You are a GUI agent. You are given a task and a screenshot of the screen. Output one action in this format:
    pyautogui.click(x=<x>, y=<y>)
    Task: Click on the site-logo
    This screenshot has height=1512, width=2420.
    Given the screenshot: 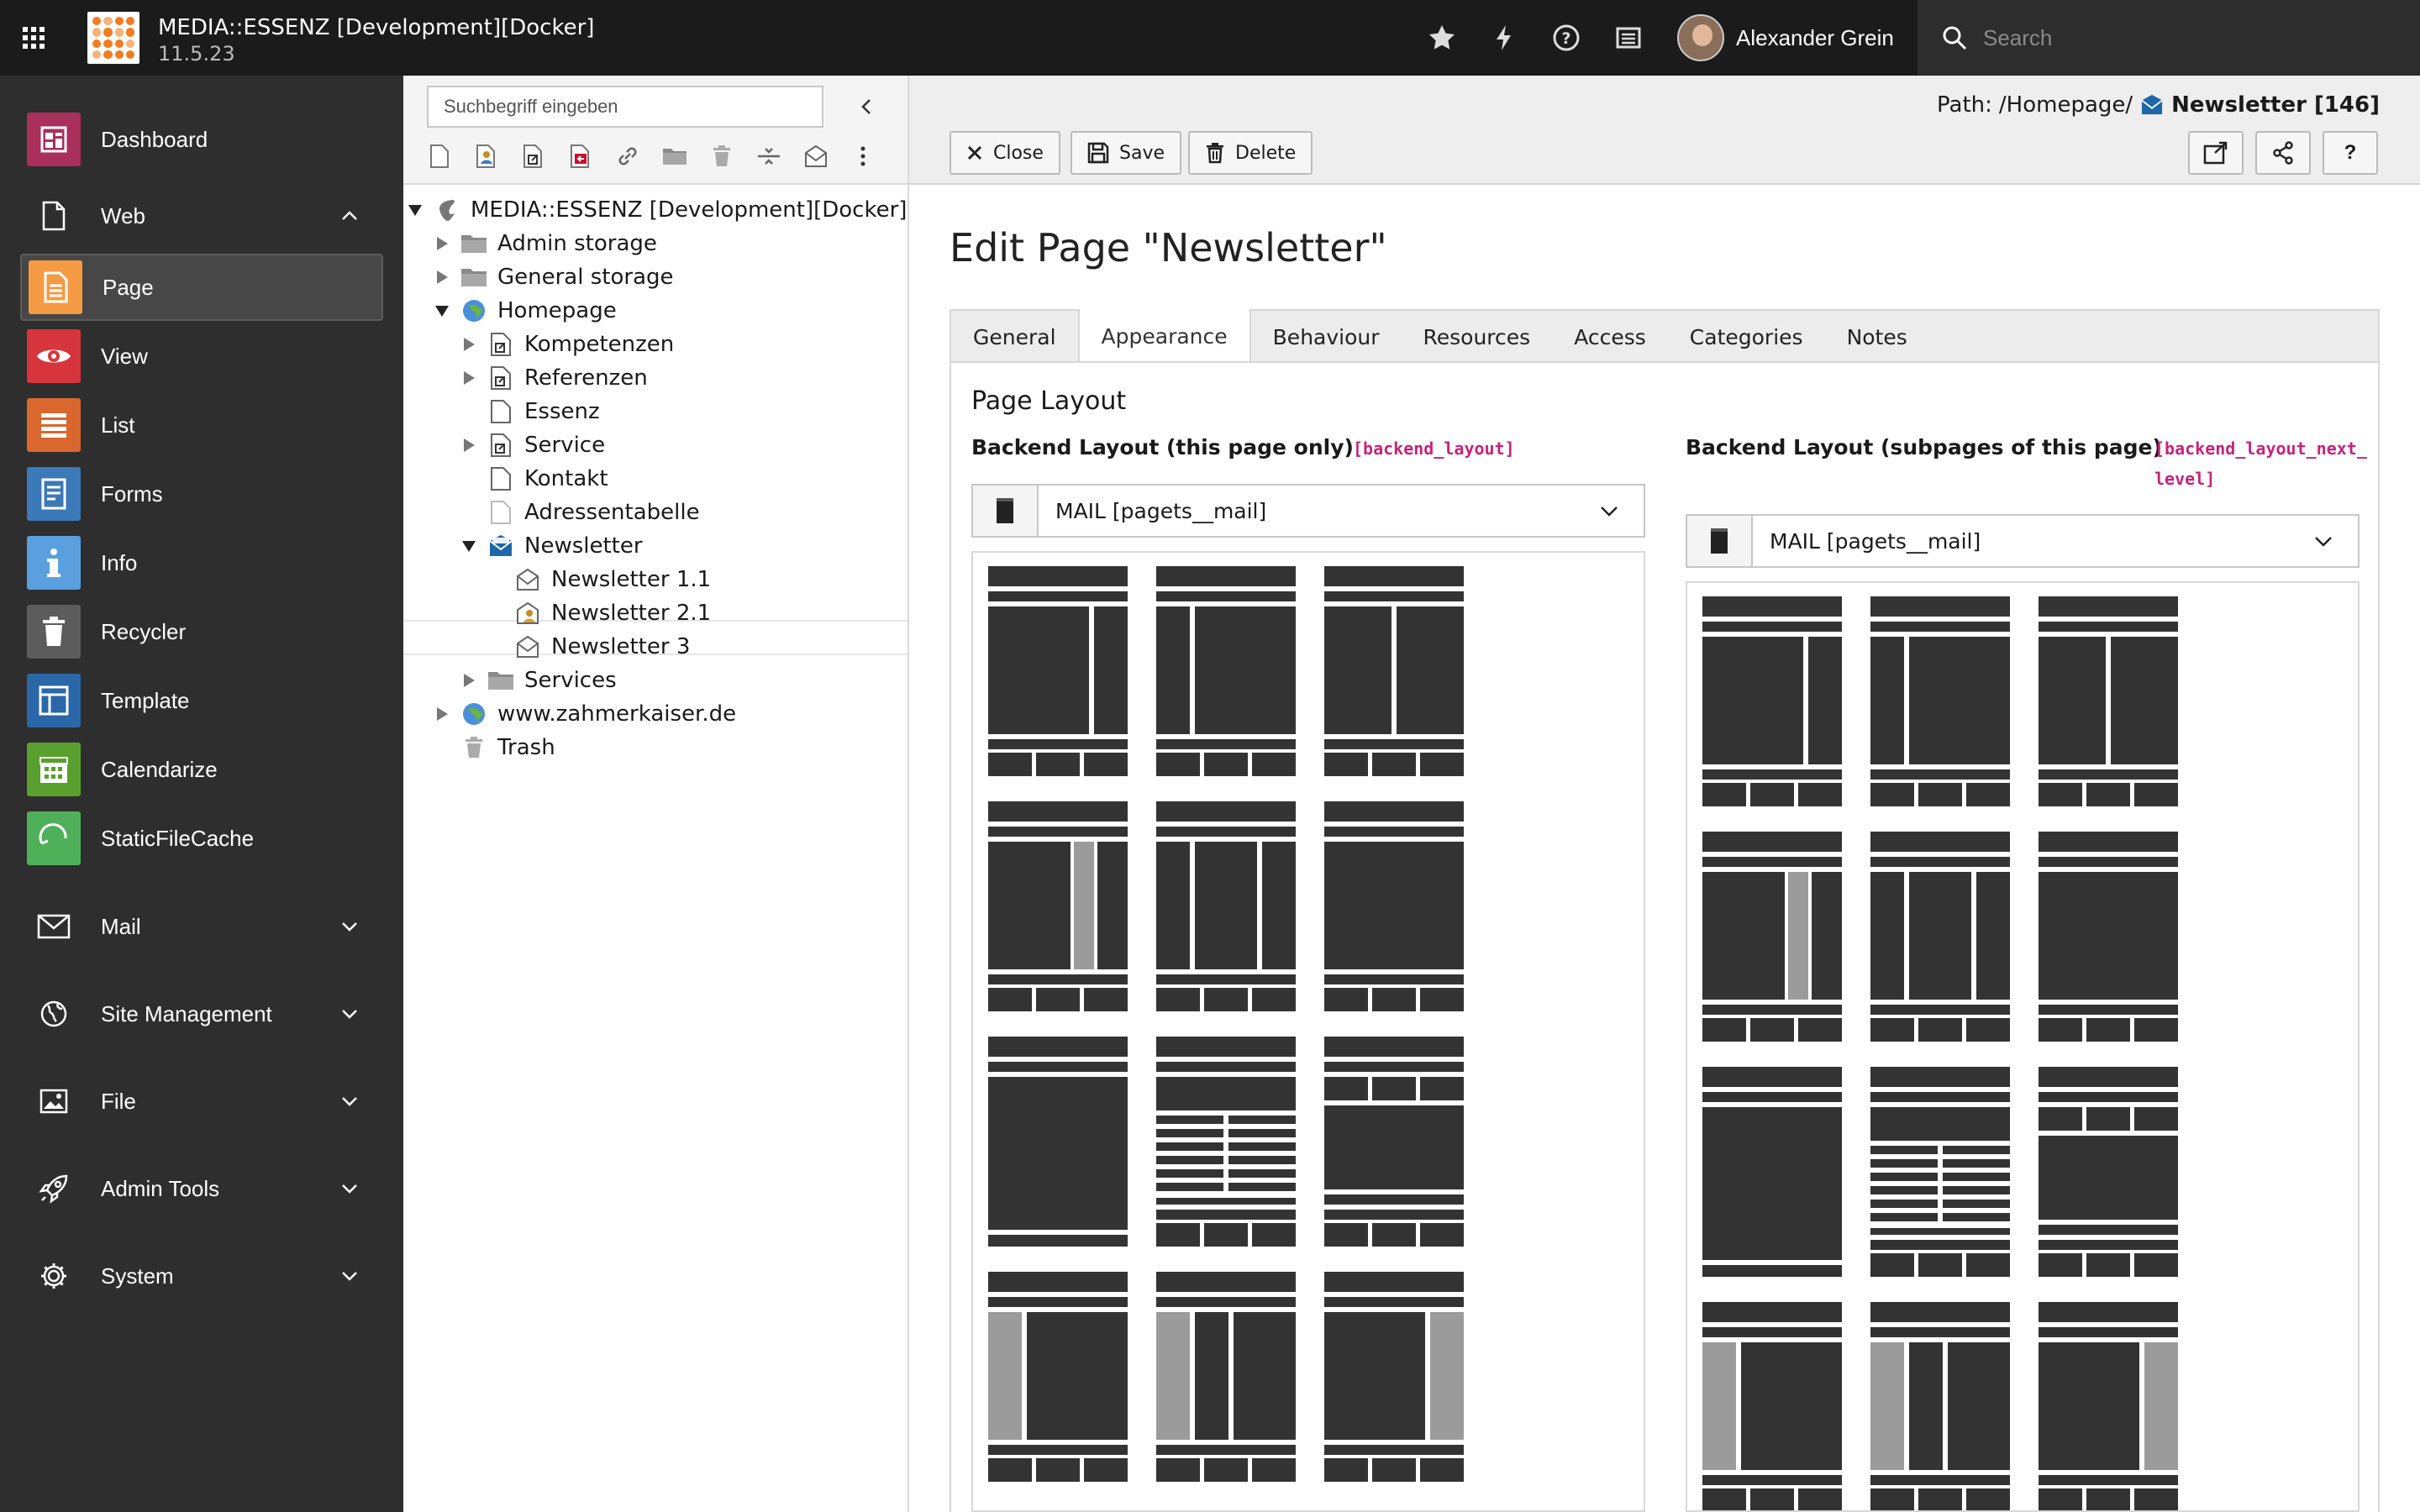 What is the action you would take?
    pyautogui.click(x=113, y=38)
    